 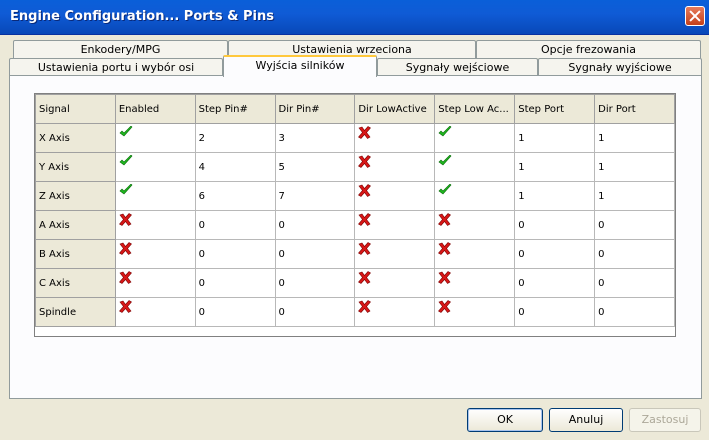 I want to click on step-pin-cell: 6, so click(x=235, y=196).